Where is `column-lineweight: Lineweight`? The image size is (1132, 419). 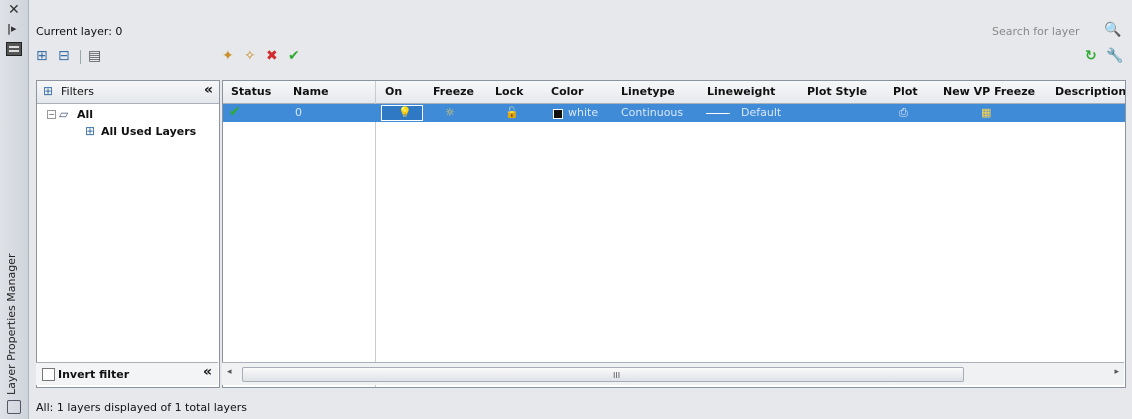 column-lineweight: Lineweight is located at coordinates (741, 91).